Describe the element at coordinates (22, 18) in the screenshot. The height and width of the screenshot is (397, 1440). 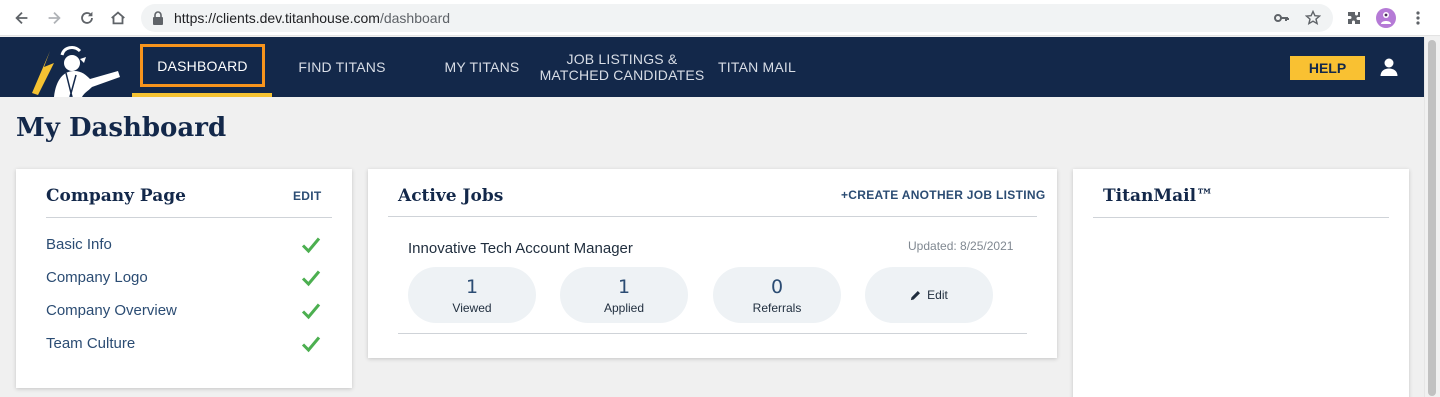
I see `back-icon` at that location.